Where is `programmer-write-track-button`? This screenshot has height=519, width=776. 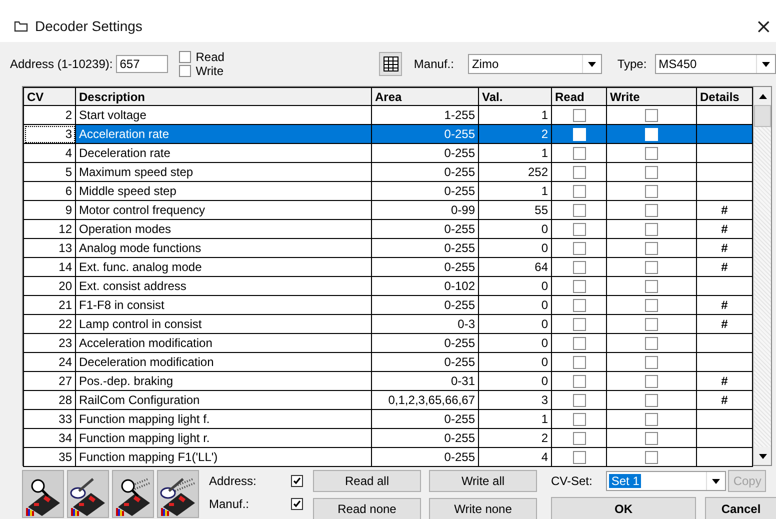 programmer-write-track-button is located at coordinates (178, 494).